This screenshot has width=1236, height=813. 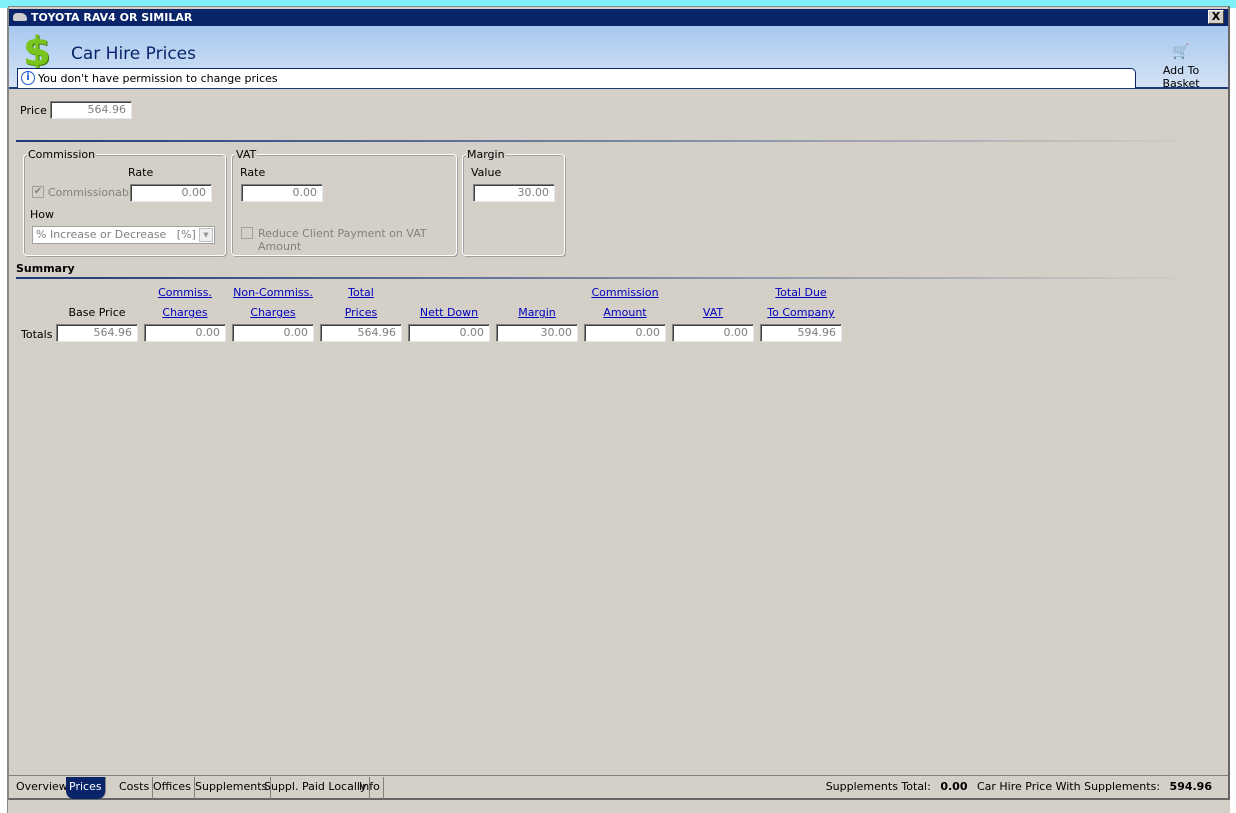 What do you see at coordinates (361, 312) in the screenshot?
I see `summary-header-line2: Prices` at bounding box center [361, 312].